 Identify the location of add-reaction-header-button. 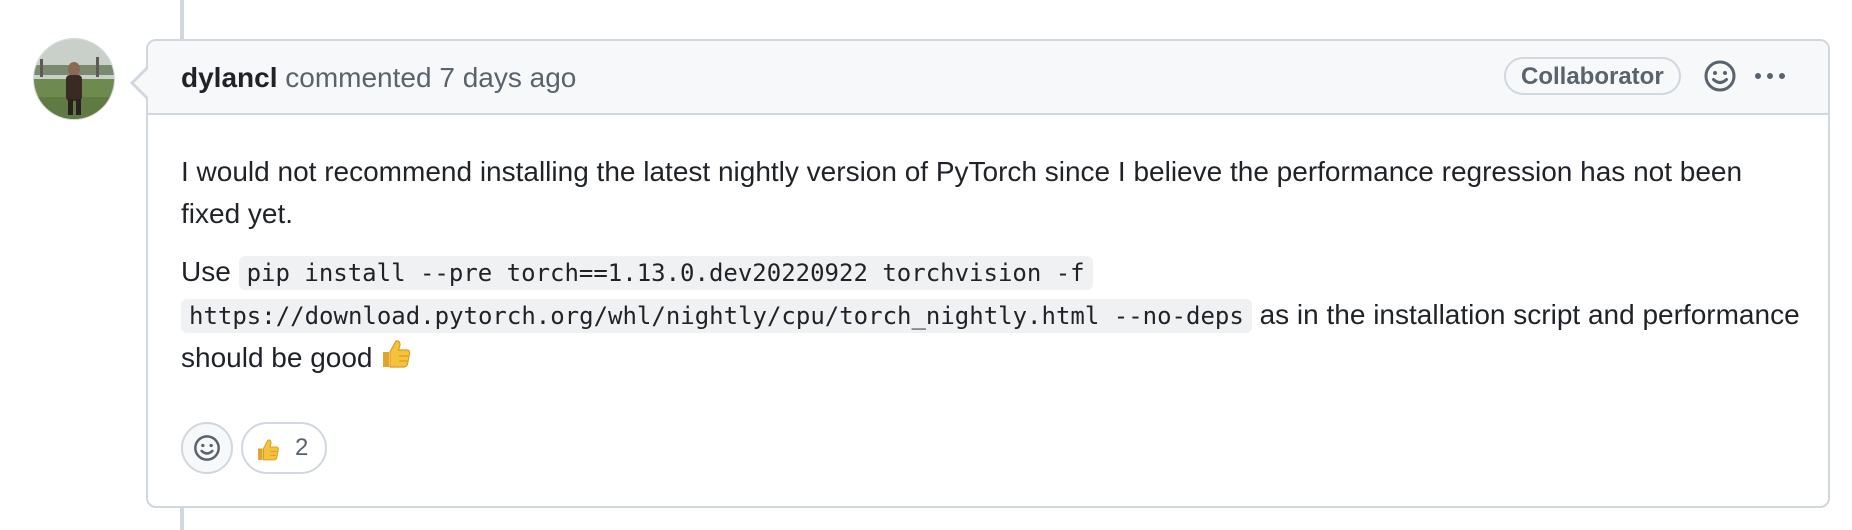
(1720, 76).